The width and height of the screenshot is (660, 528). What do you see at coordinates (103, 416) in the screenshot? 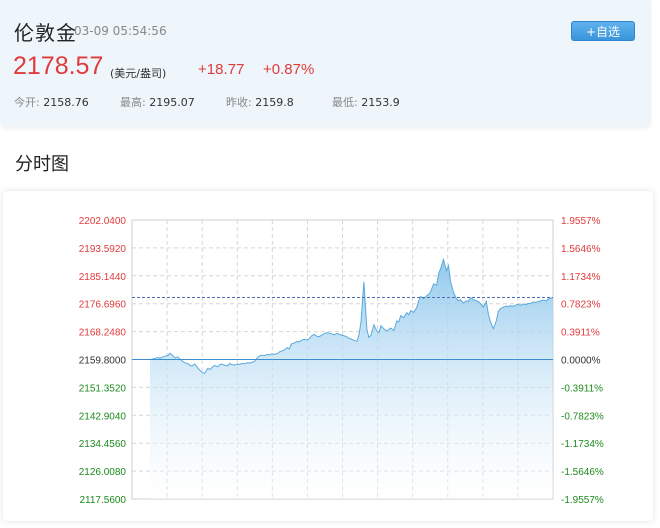
I see `y-tick-label-left: 2142.9040` at bounding box center [103, 416].